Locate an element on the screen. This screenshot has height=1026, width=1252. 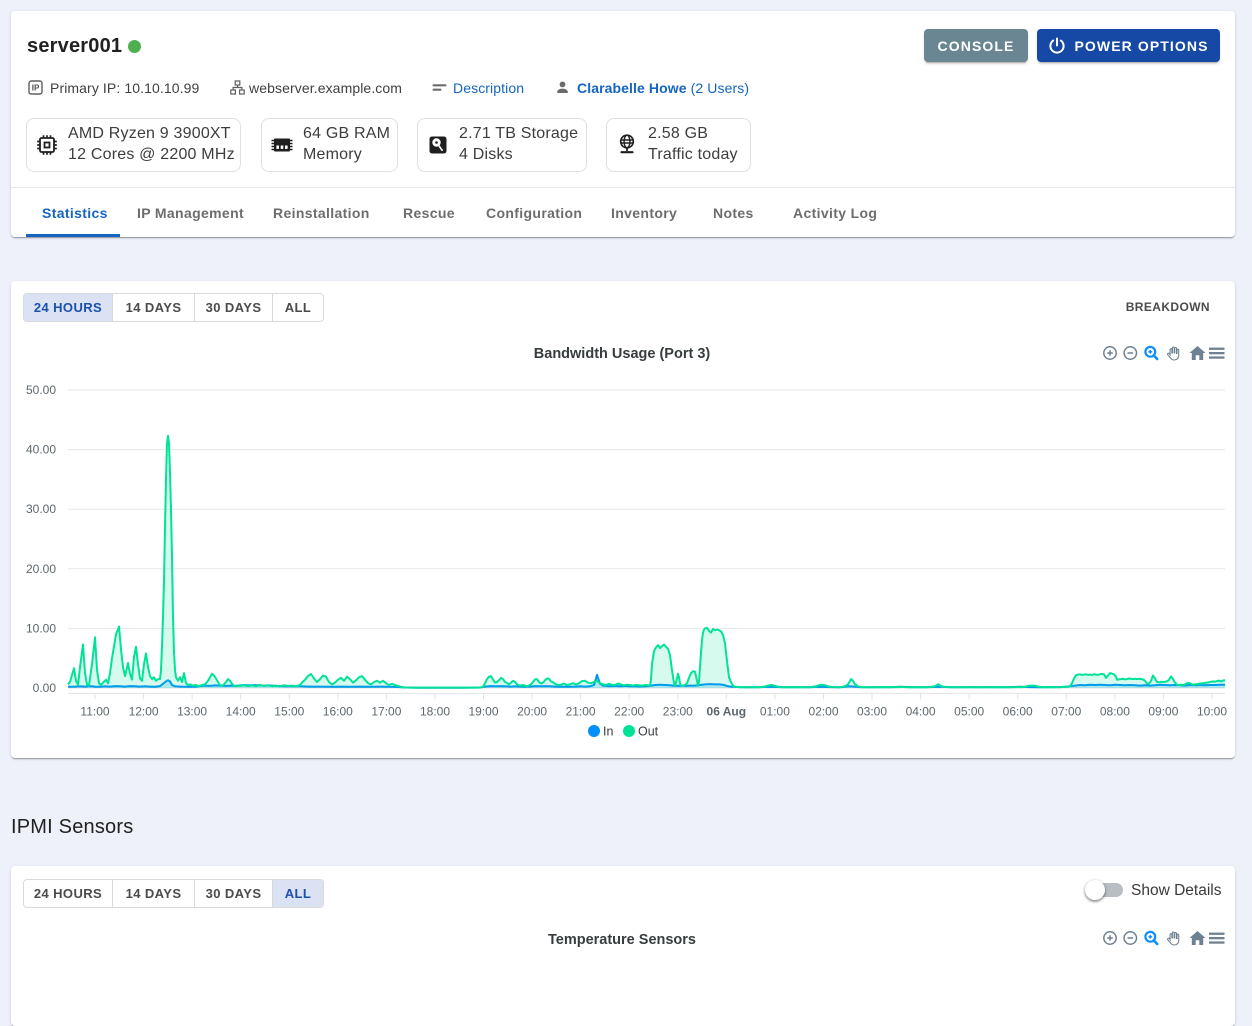
svg-text: 30.00 is located at coordinates (41, 509).